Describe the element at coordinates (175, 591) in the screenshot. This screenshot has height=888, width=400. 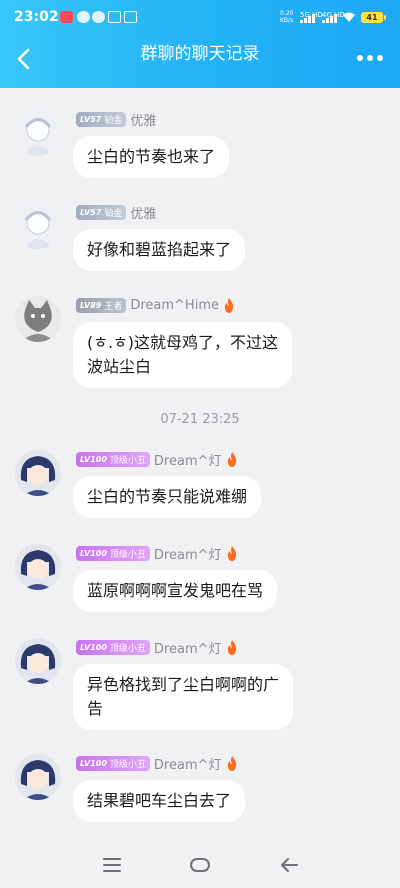
I see `message-bubble: 蓝原啊啊啊宣发鬼吧在骂` at that location.